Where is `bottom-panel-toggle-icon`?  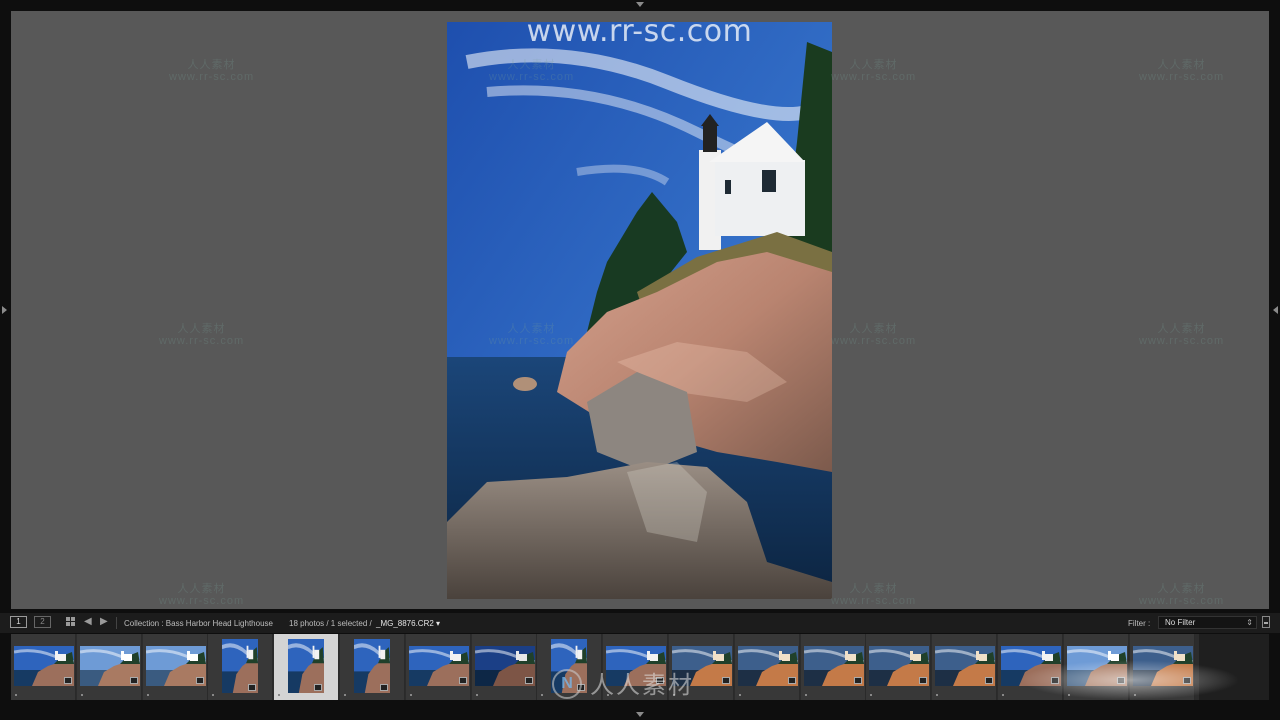 bottom-panel-toggle-icon is located at coordinates (640, 714).